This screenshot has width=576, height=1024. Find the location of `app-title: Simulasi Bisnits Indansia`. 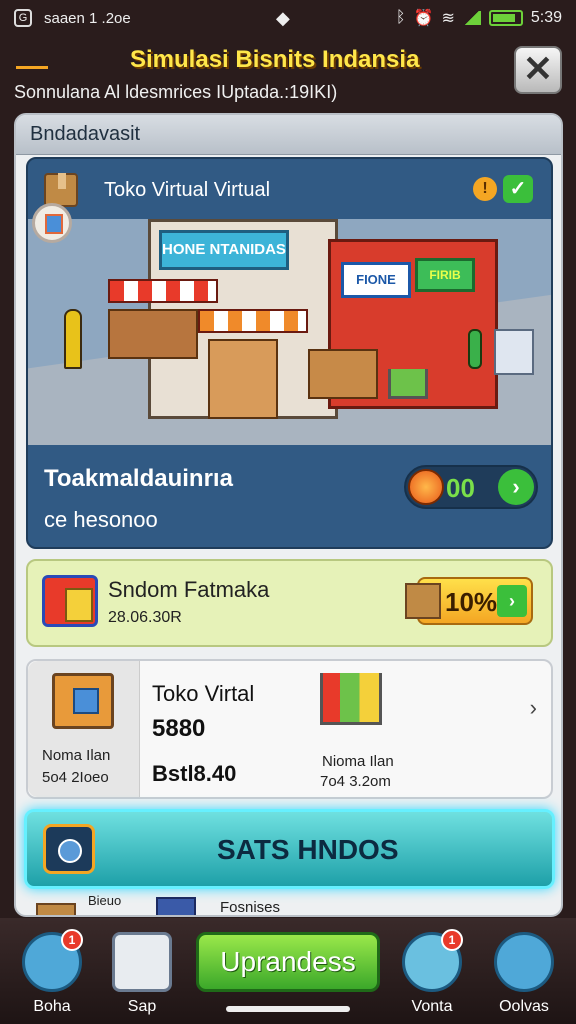

app-title: Simulasi Bisnits Indansia is located at coordinates (275, 59).